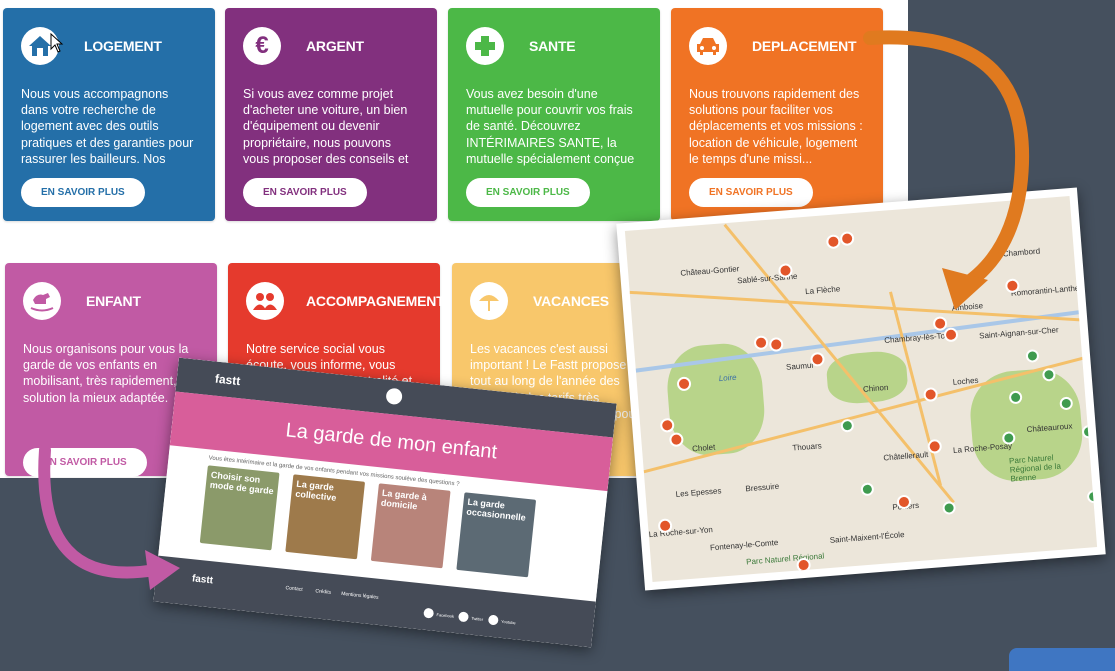 The height and width of the screenshot is (671, 1115). I want to click on map-label: Saint-Maixent-l'École, so click(867, 537).